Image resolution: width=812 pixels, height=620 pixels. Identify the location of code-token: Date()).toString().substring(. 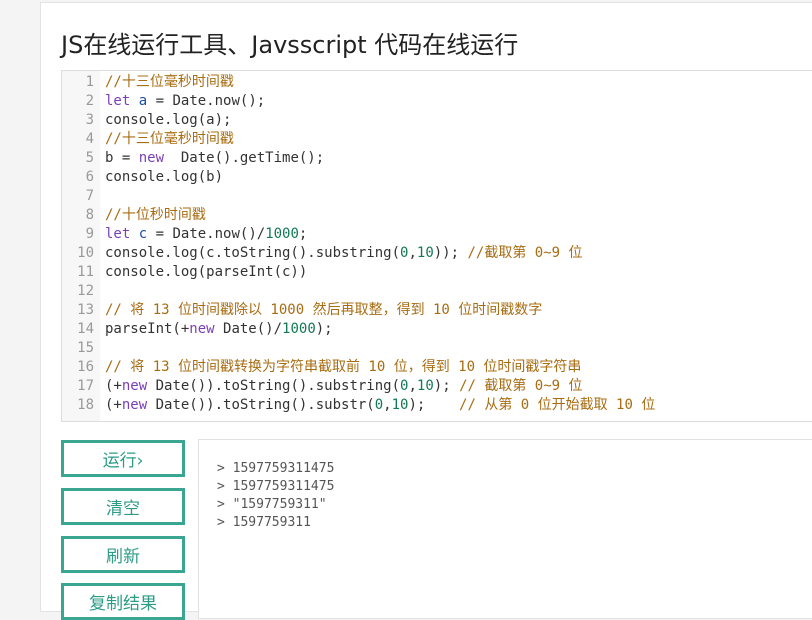
(274, 386).